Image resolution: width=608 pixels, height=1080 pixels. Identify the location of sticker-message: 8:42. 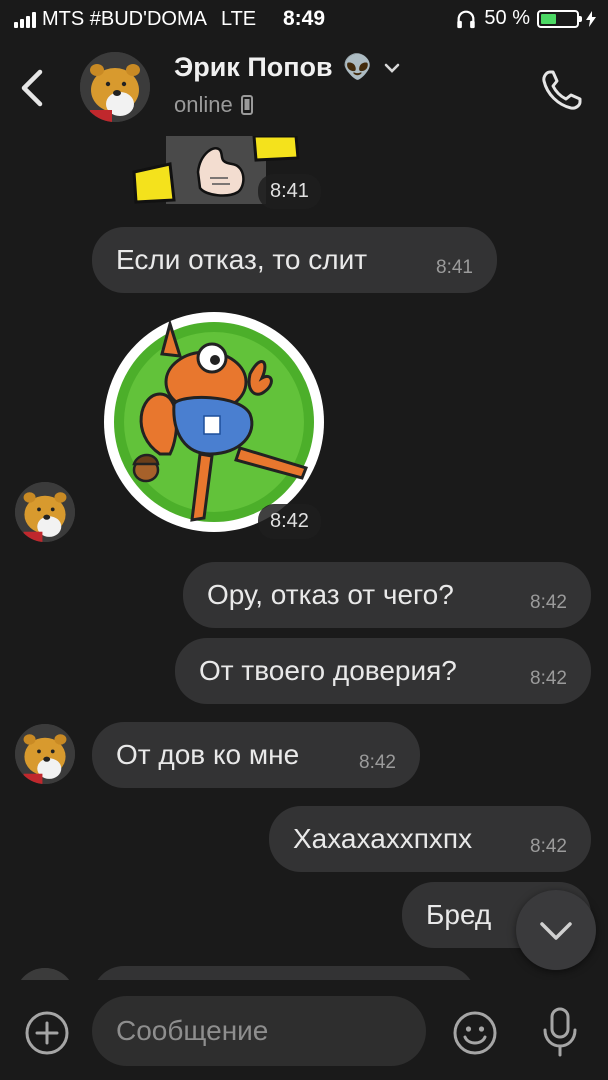
(216, 422).